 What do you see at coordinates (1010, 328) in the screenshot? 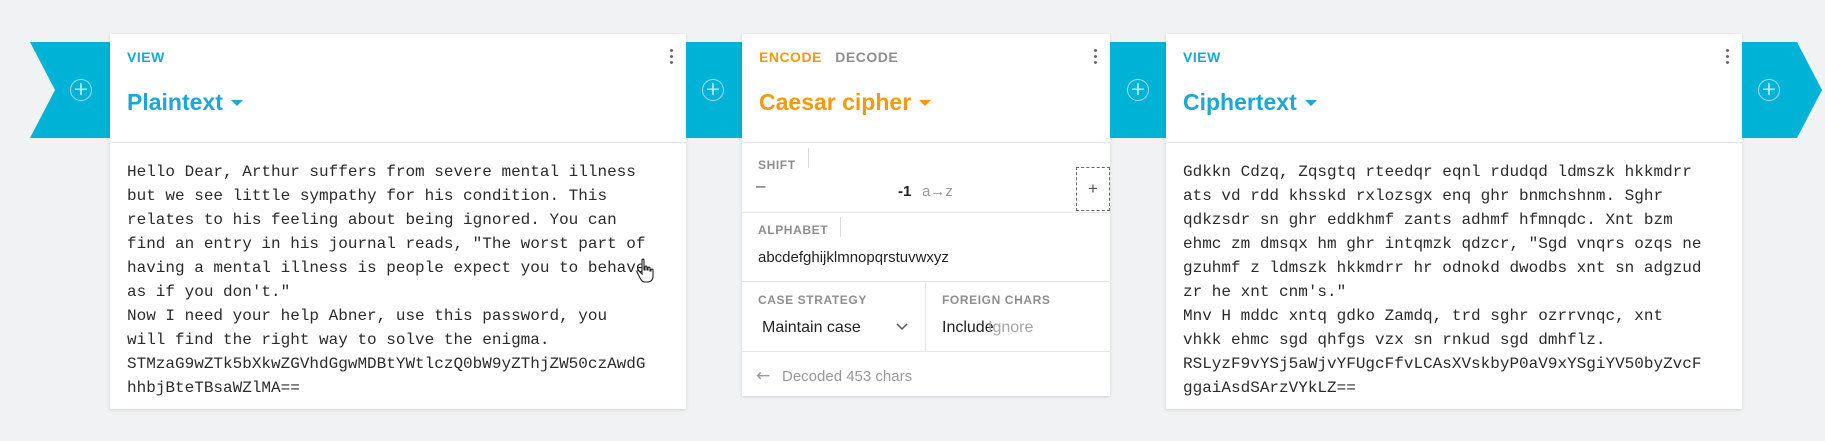
I see `ignore-option: Ignore` at bounding box center [1010, 328].